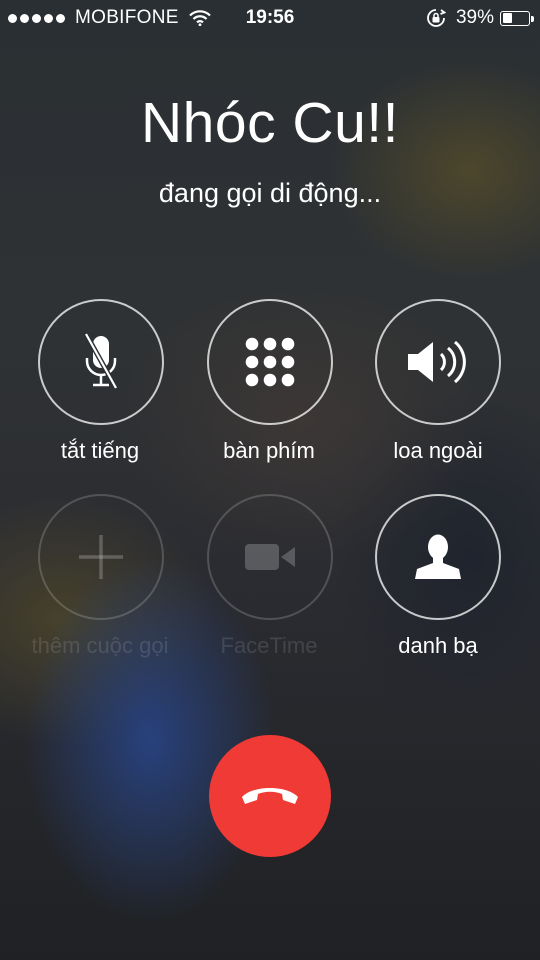  I want to click on plus-icon, so click(101, 557).